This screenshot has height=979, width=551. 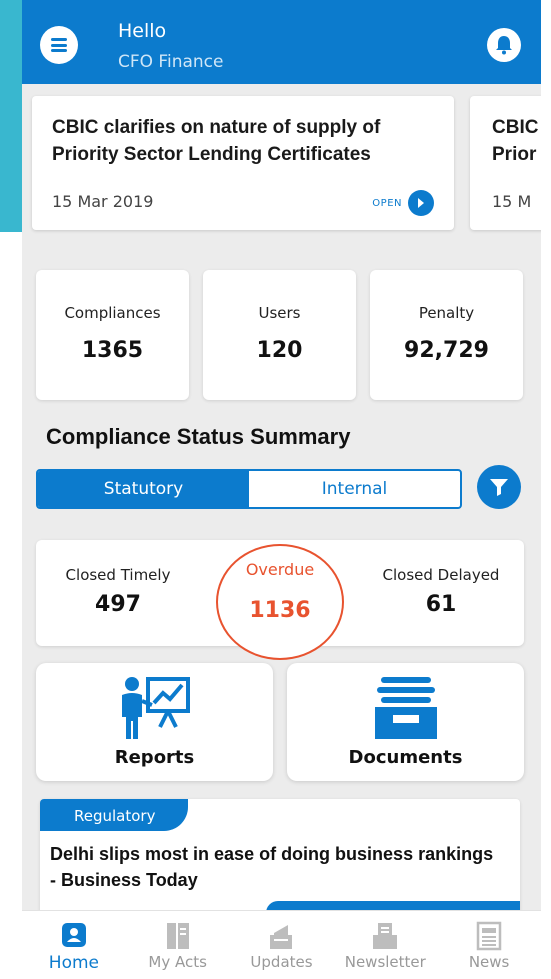 I want to click on closed-delayed-label: Closed Delayed, so click(x=441, y=575).